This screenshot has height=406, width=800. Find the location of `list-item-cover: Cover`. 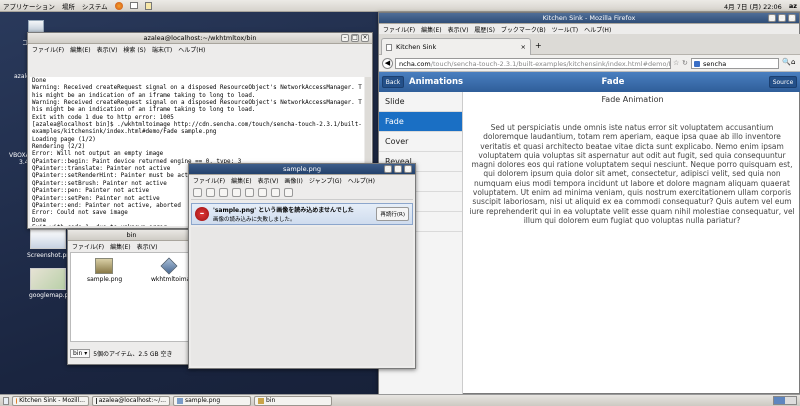

list-item-cover: Cover is located at coordinates (420, 142).